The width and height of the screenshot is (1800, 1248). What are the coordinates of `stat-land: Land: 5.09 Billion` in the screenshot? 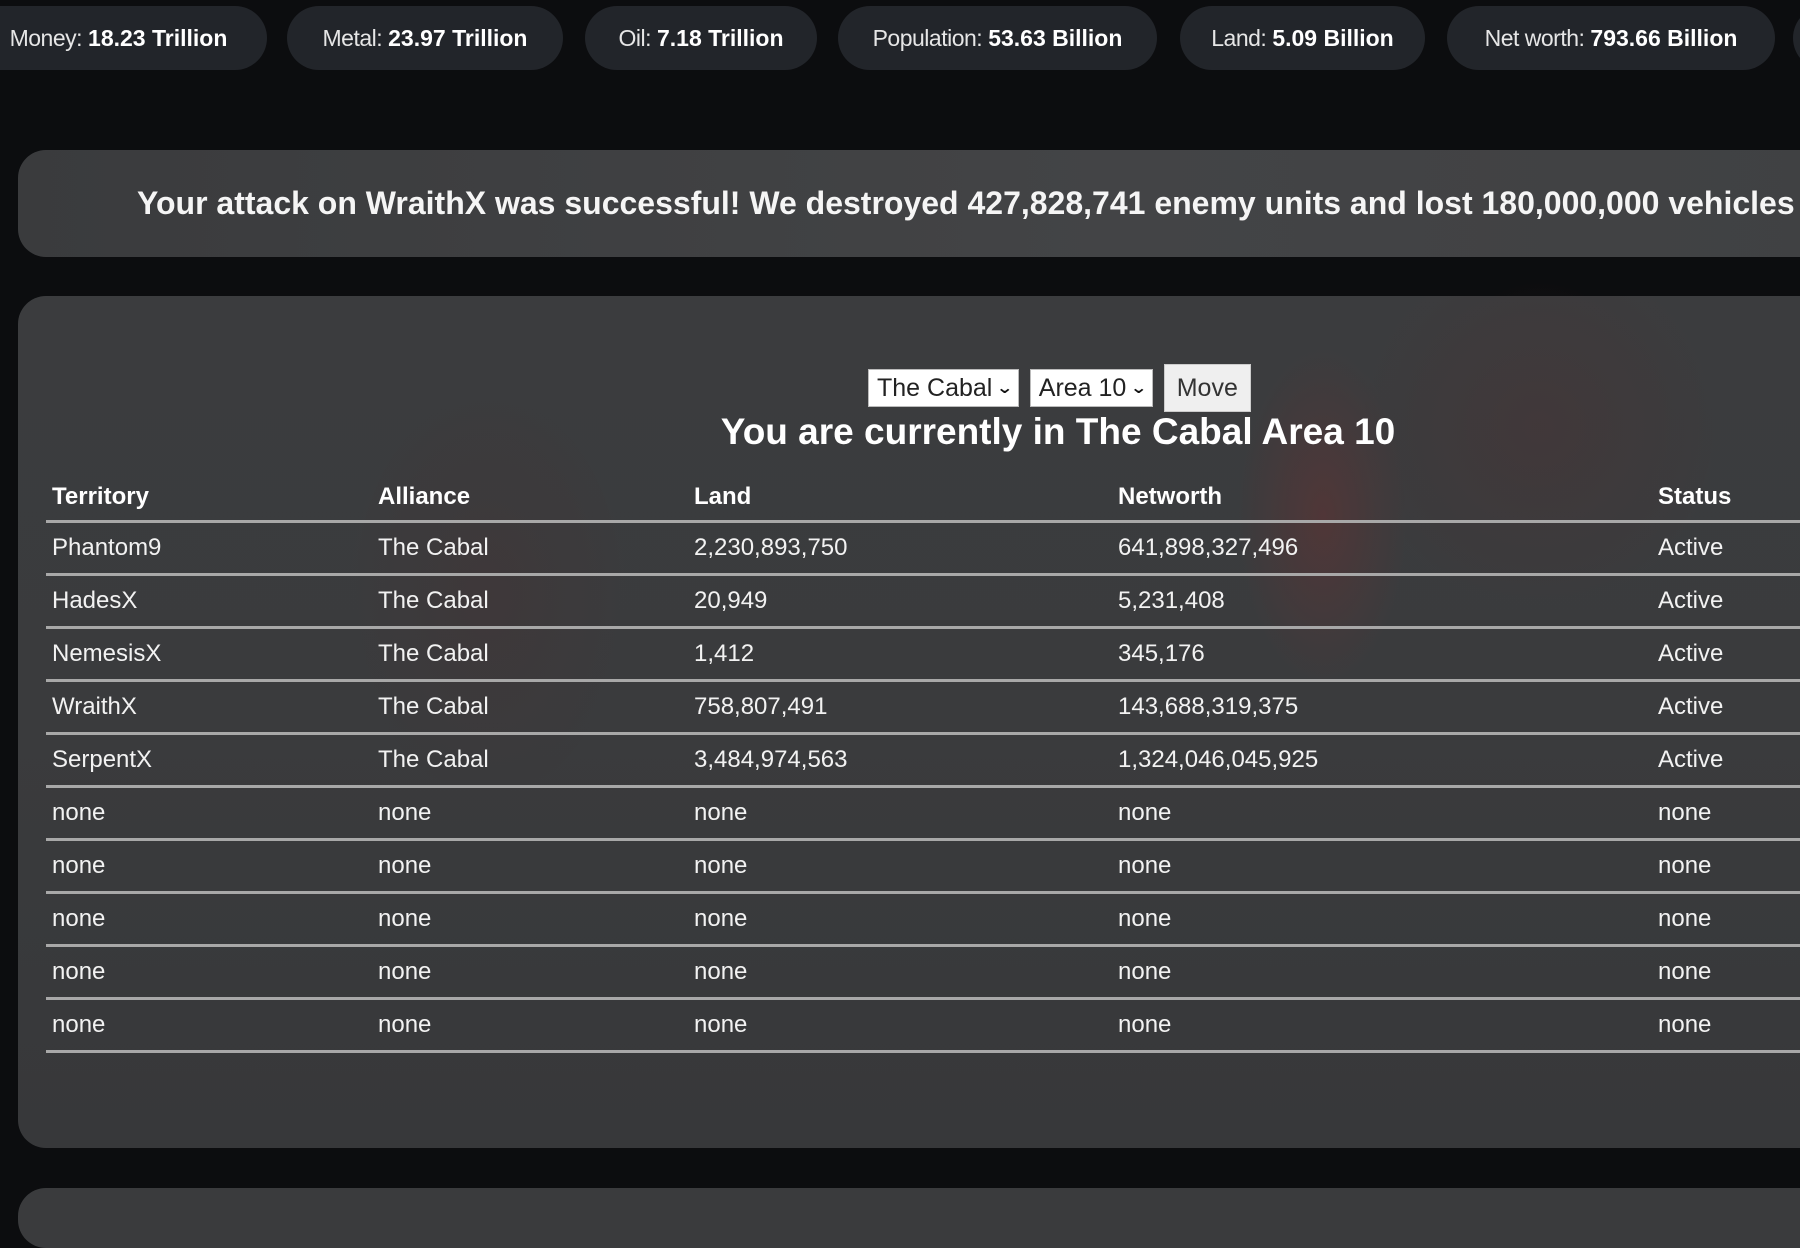 It's located at (1302, 38).